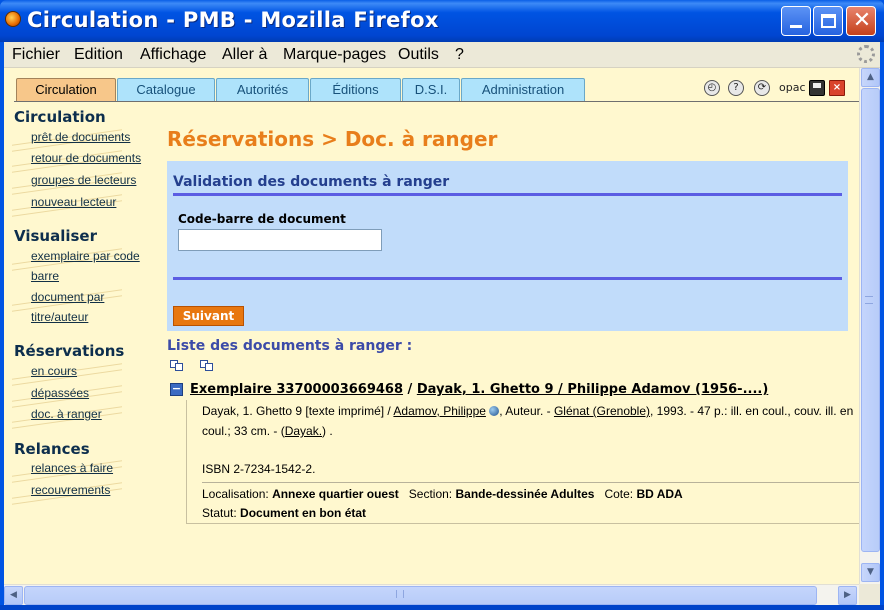  Describe the element at coordinates (882, 326) in the screenshot. I see `window-frame-right` at that location.